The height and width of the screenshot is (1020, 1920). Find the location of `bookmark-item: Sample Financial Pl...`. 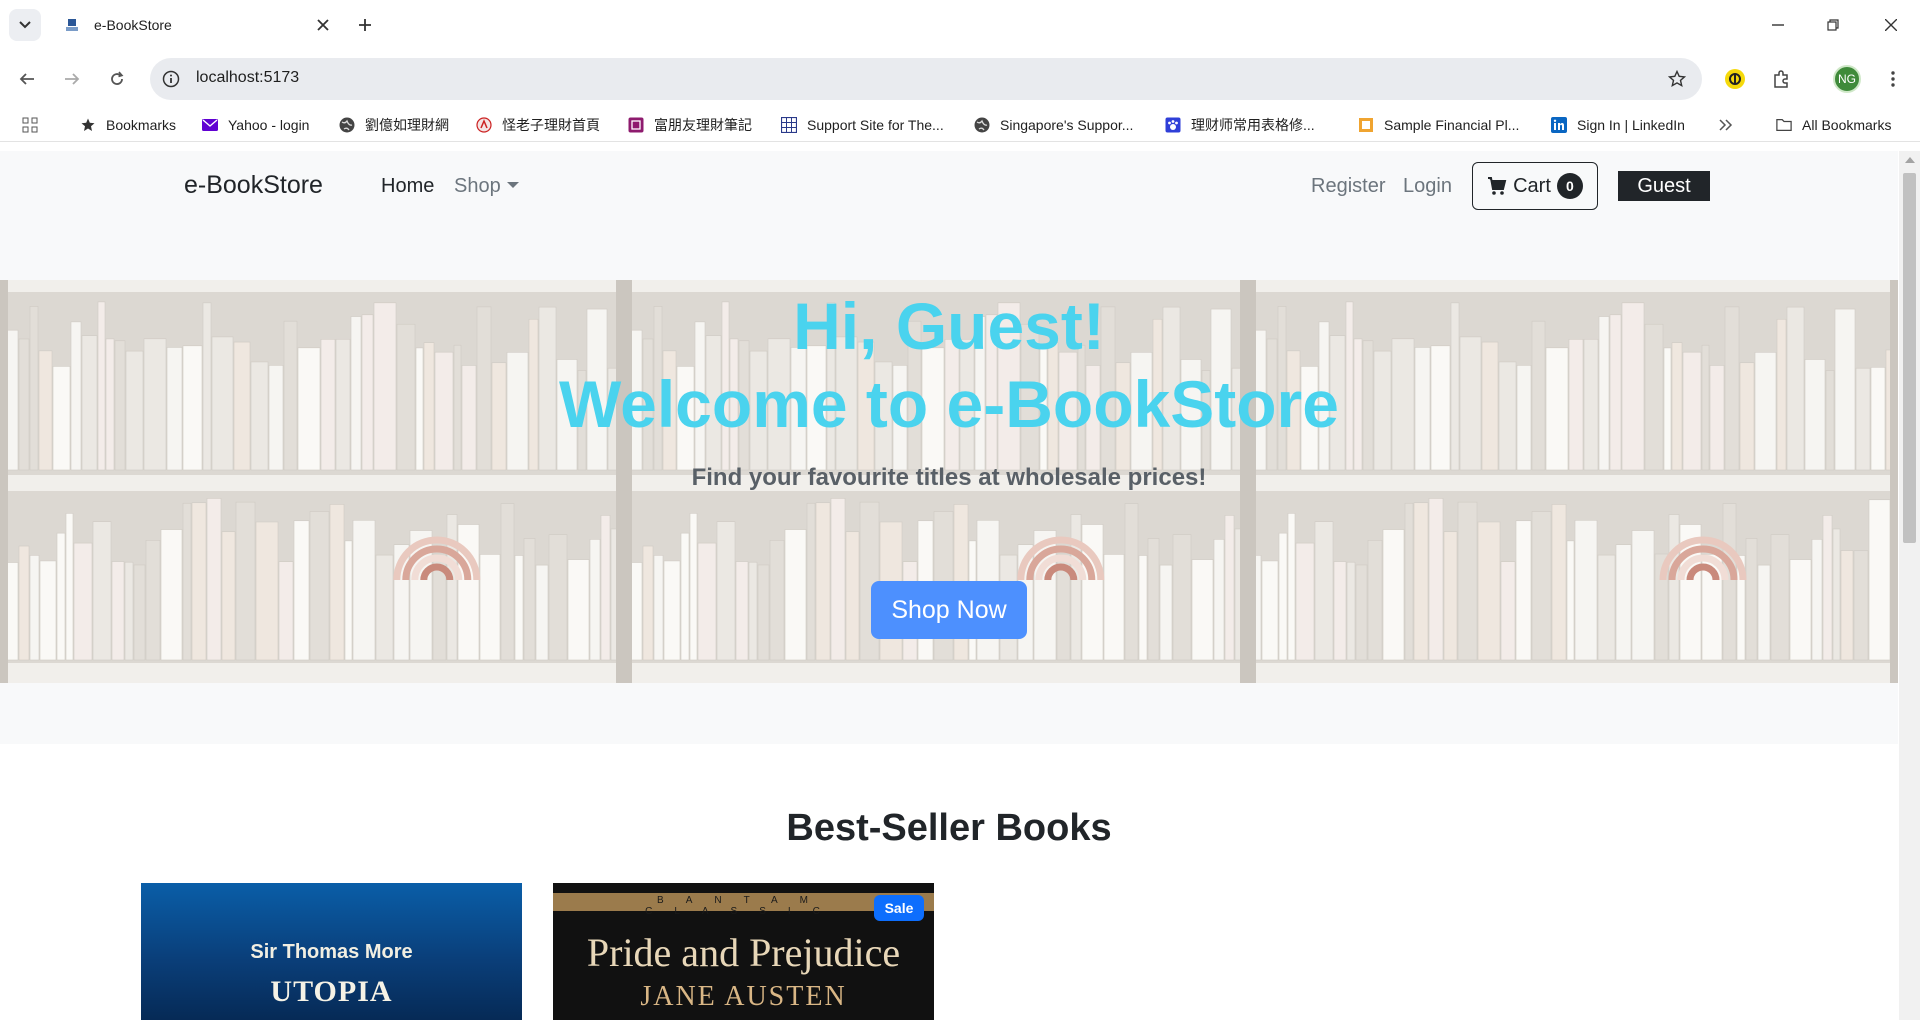

bookmark-item: Sample Financial Pl... is located at coordinates (1438, 125).